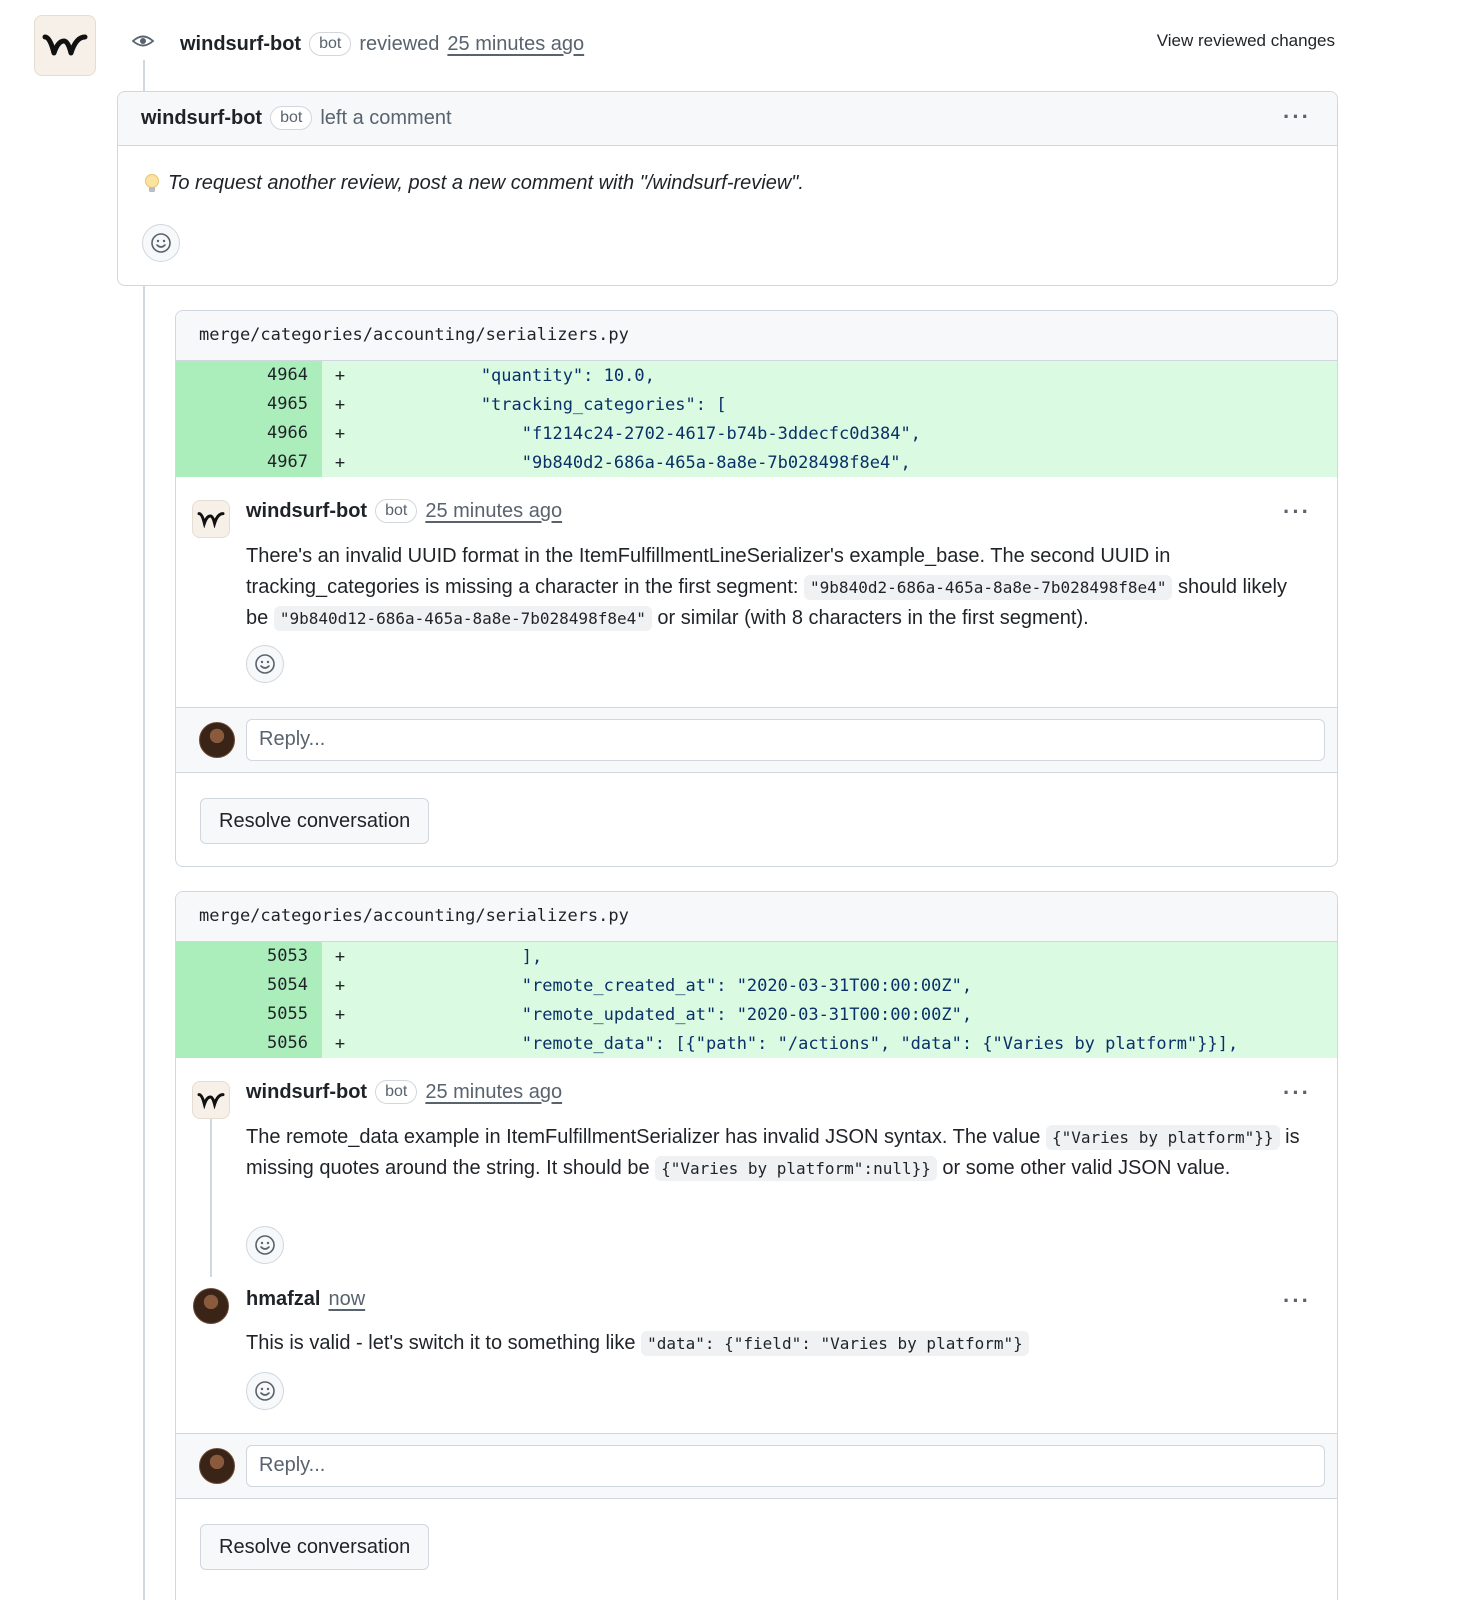 This screenshot has width=1462, height=1600. I want to click on summary-comment-header: windsurf-bot bot left a comment ···, so click(727, 119).